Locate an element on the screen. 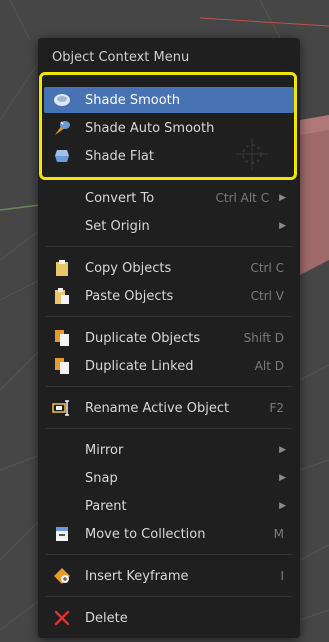 This screenshot has width=329, height=642. menu-item-copy-objects: Copy Objects Ctrl C is located at coordinates (169, 268).